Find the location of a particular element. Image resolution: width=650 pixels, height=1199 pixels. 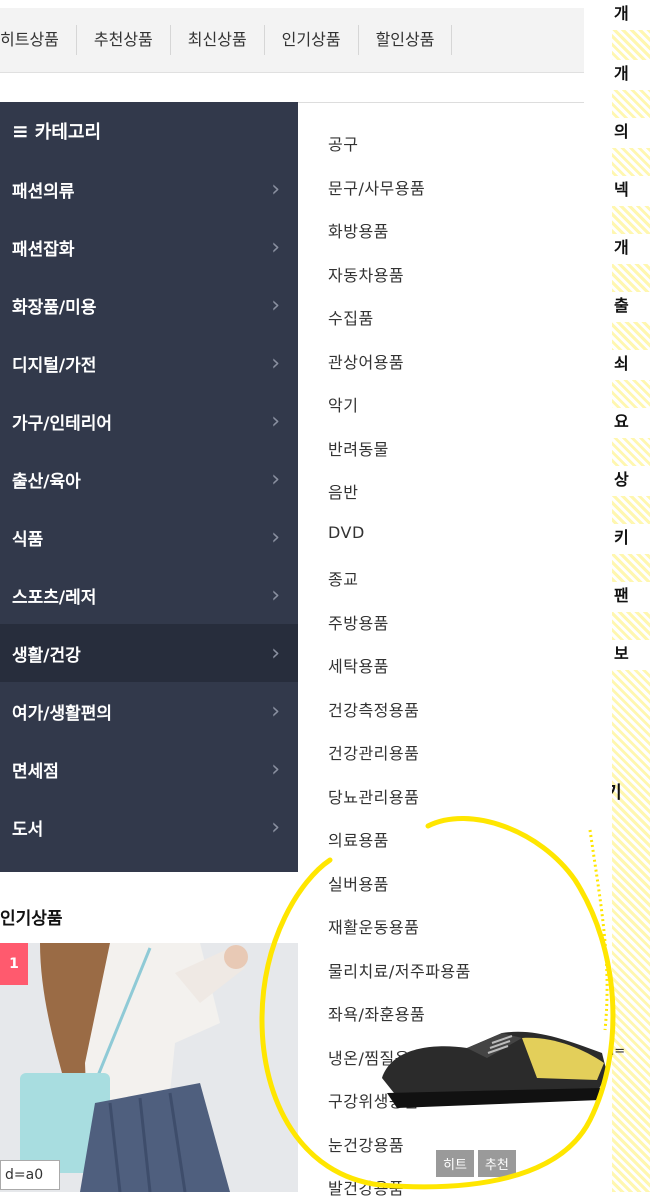

subcategory-item: DVD is located at coordinates (346, 532).